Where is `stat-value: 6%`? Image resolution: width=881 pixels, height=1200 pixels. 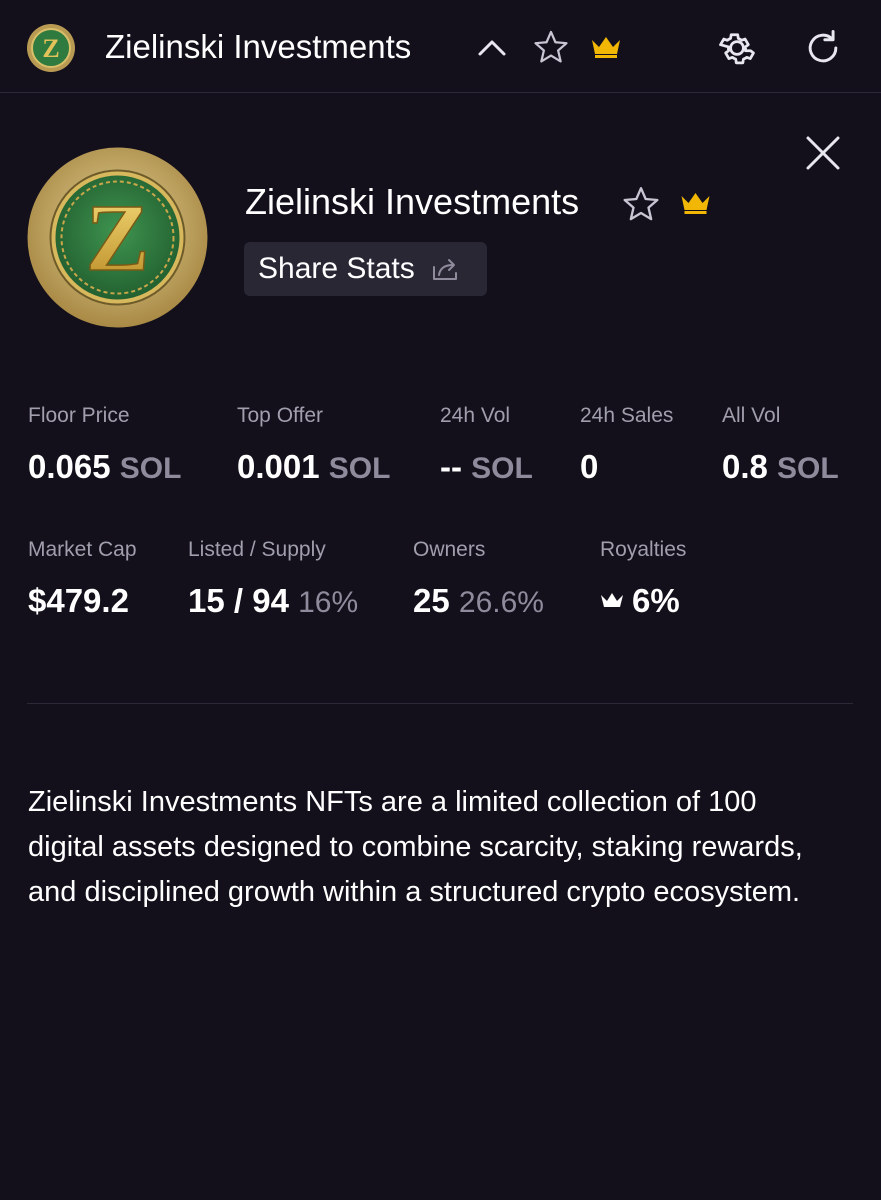
stat-value: 6% is located at coordinates (643, 601).